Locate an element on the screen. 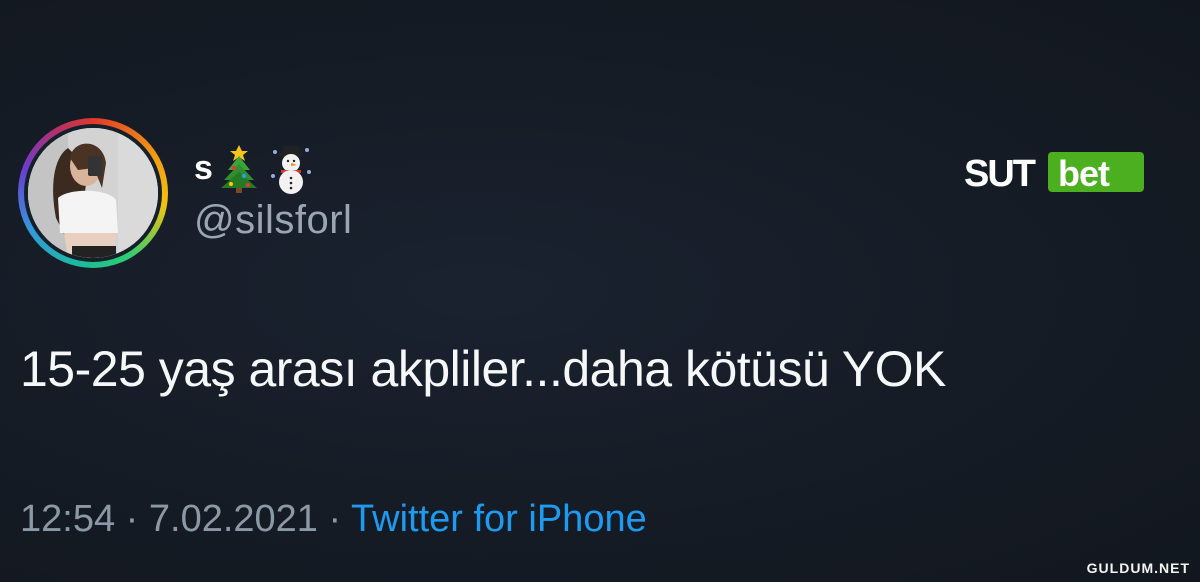  avatar-image is located at coordinates (93, 193).